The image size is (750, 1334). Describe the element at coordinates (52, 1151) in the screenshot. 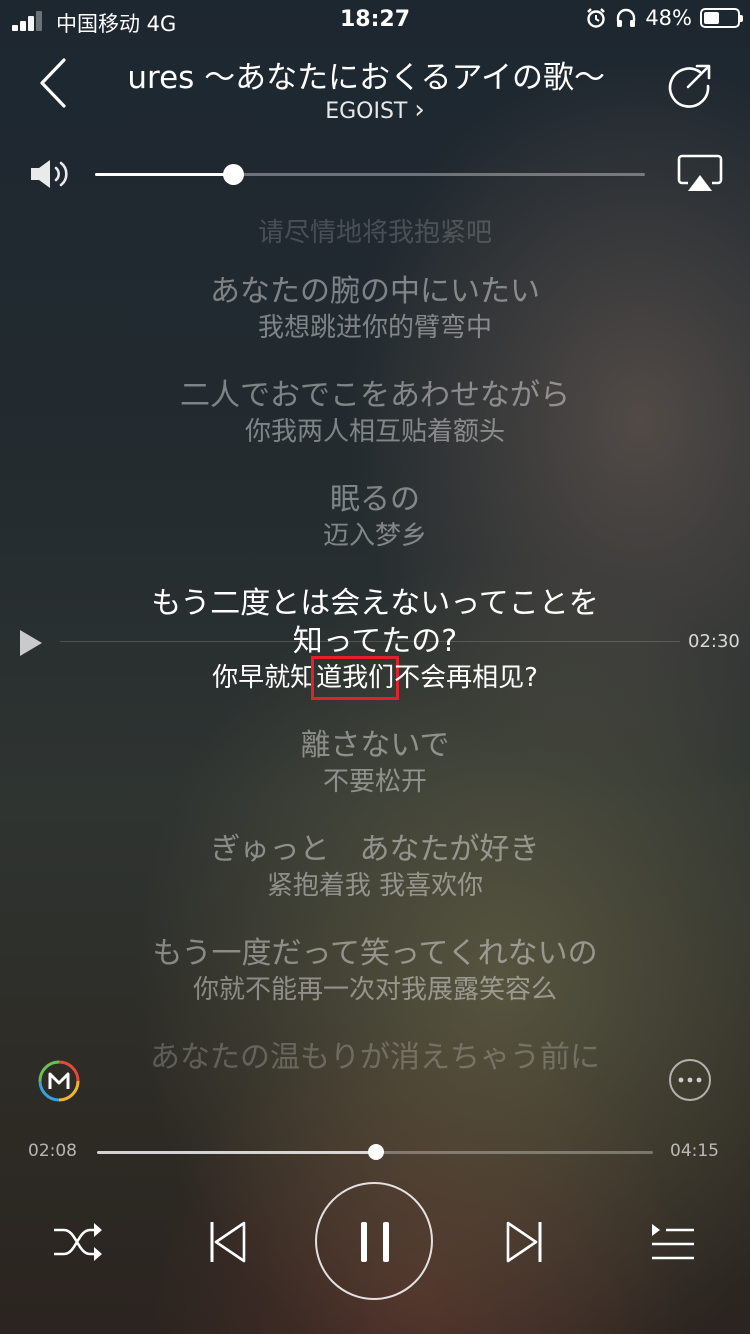

I see `current-time: 02:08` at that location.